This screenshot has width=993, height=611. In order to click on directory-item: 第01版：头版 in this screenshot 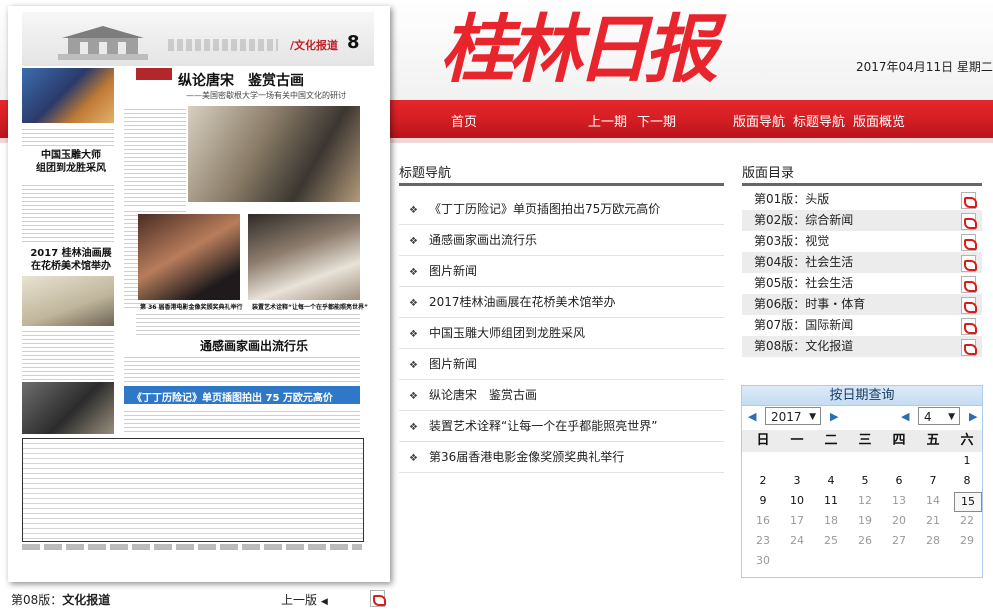, I will do `click(862, 199)`.